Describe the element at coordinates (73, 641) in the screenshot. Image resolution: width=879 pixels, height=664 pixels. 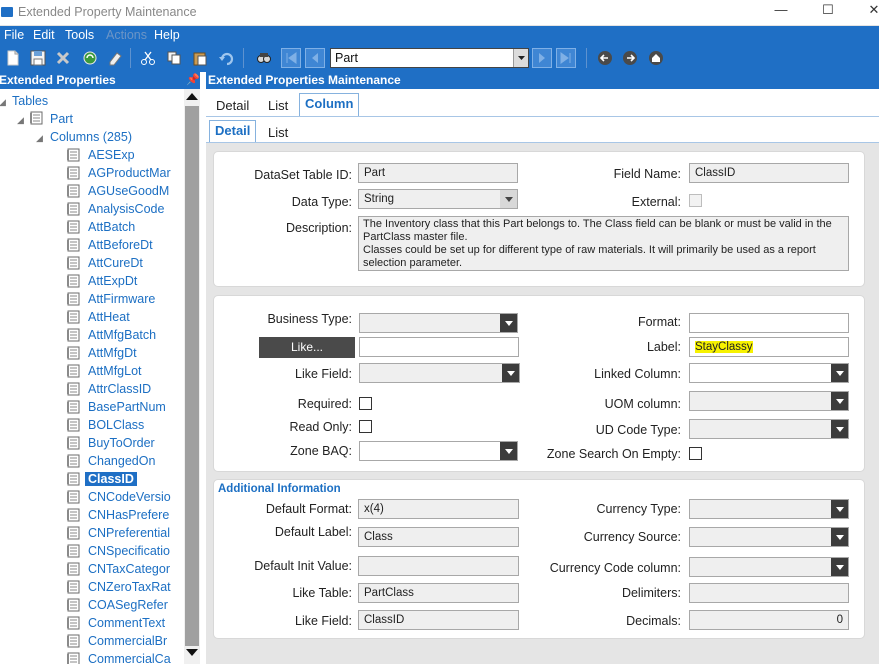
I see `column-icon` at that location.